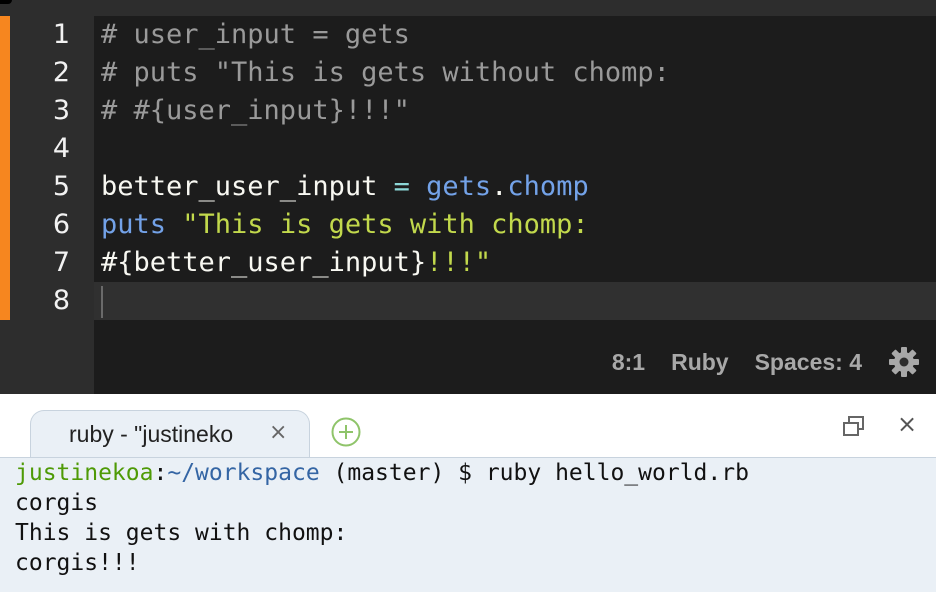 This screenshot has height=592, width=936. I want to click on prompt-user: justinekoa, so click(84, 473).